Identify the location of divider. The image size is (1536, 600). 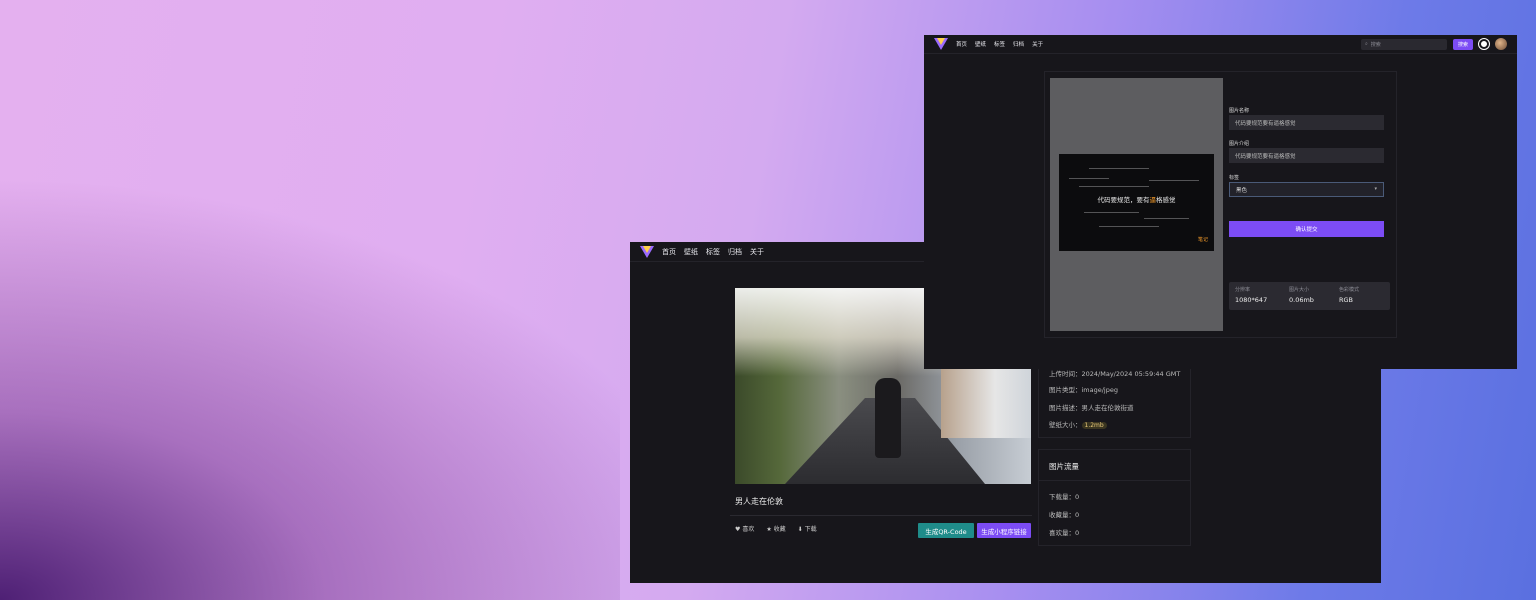
(881, 515).